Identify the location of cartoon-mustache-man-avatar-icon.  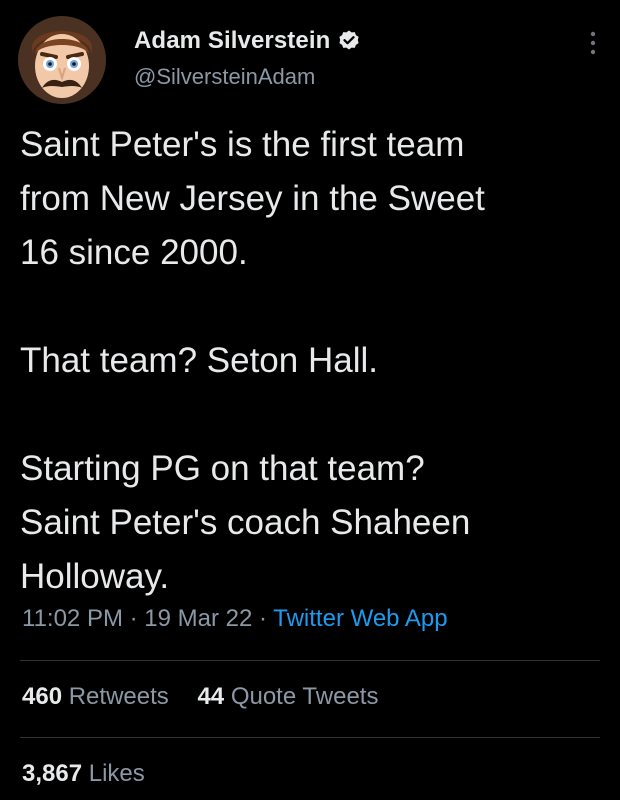
(62, 60).